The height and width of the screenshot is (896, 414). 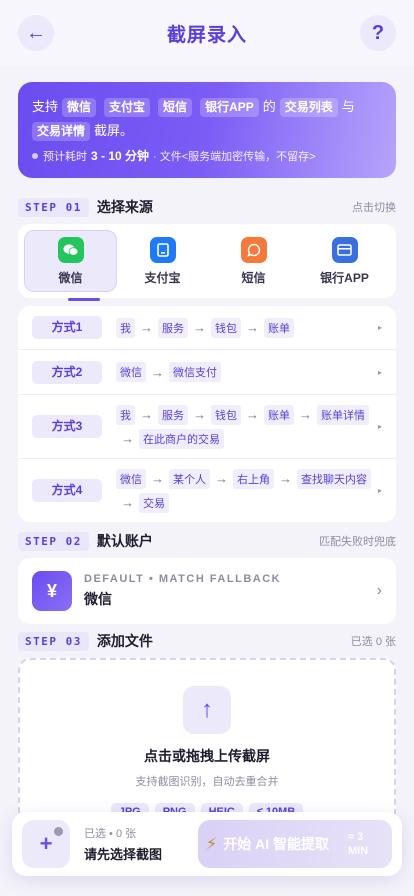 What do you see at coordinates (175, 107) in the screenshot?
I see `banner-chip: 短信` at bounding box center [175, 107].